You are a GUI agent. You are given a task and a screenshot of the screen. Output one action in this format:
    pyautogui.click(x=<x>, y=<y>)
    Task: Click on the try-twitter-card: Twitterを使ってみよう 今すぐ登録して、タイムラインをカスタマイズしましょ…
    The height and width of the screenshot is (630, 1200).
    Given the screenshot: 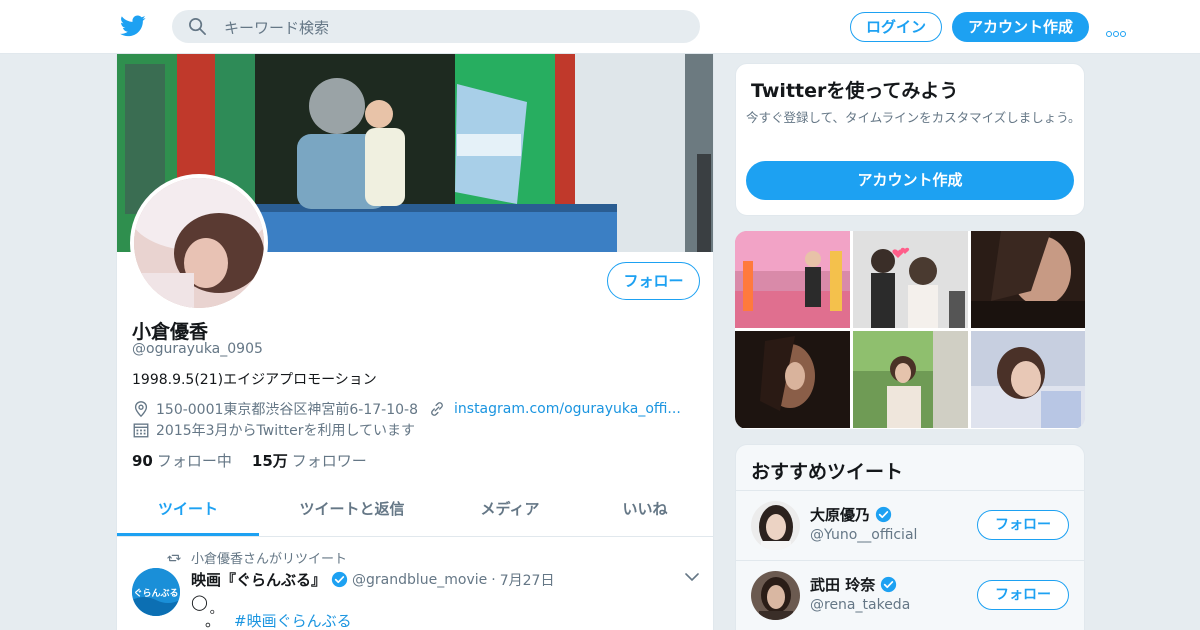 What is the action you would take?
    pyautogui.click(x=910, y=139)
    